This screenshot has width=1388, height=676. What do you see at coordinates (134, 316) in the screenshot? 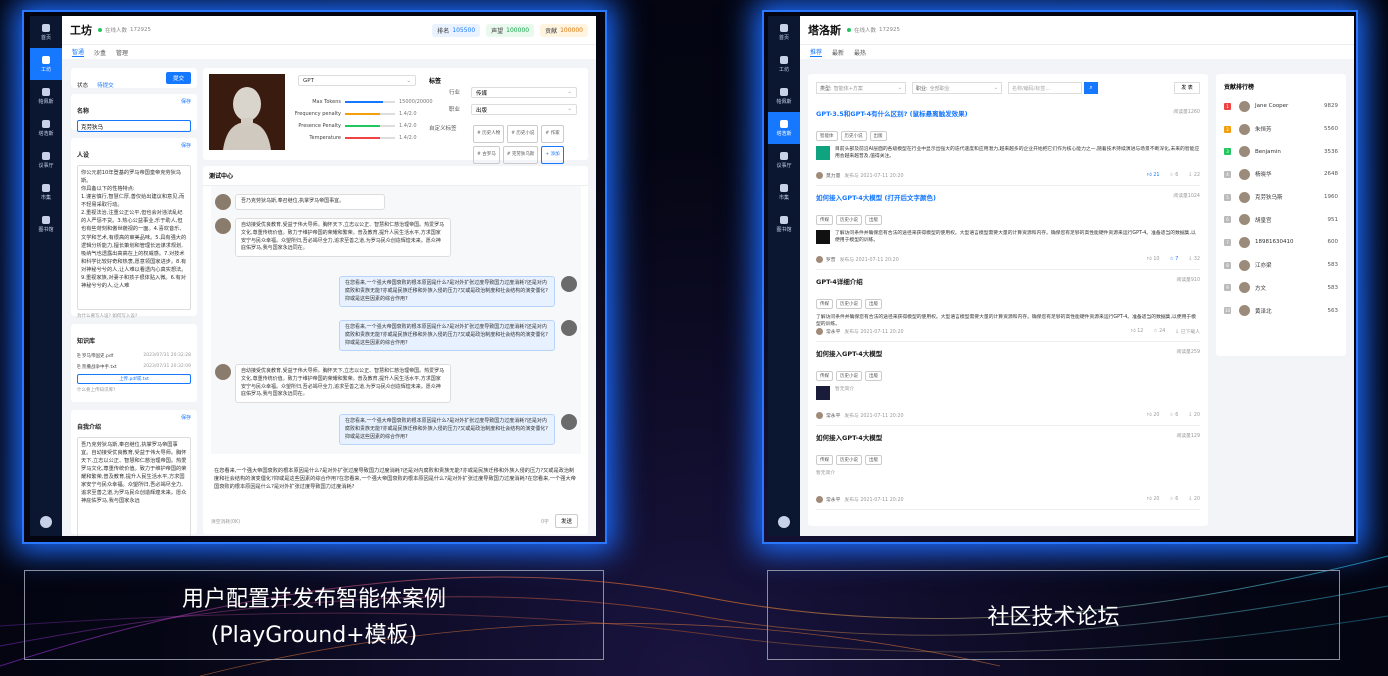
I see `persona-hint: 为什么要写人设? 如何写入设?` at bounding box center [134, 316].